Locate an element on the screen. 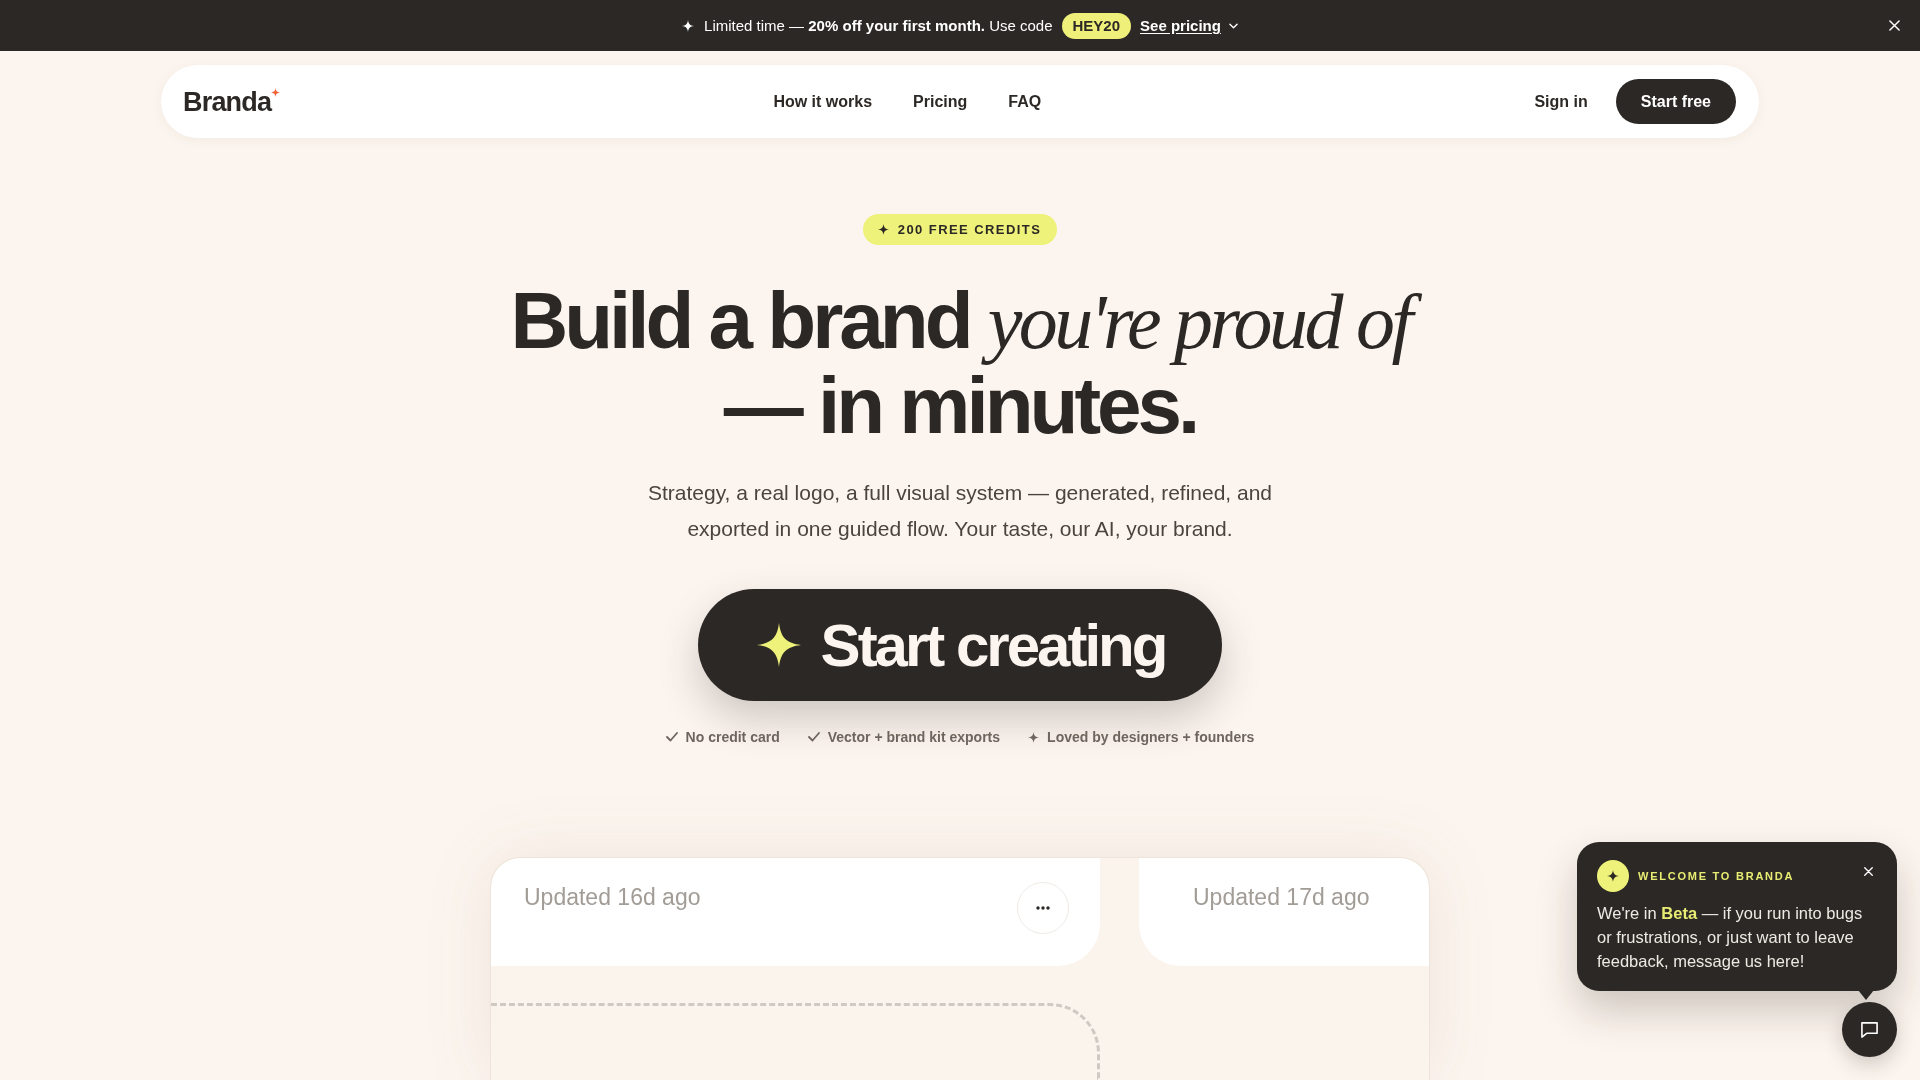  credits-text: 200 FREE CREDITS is located at coordinates (969, 229).